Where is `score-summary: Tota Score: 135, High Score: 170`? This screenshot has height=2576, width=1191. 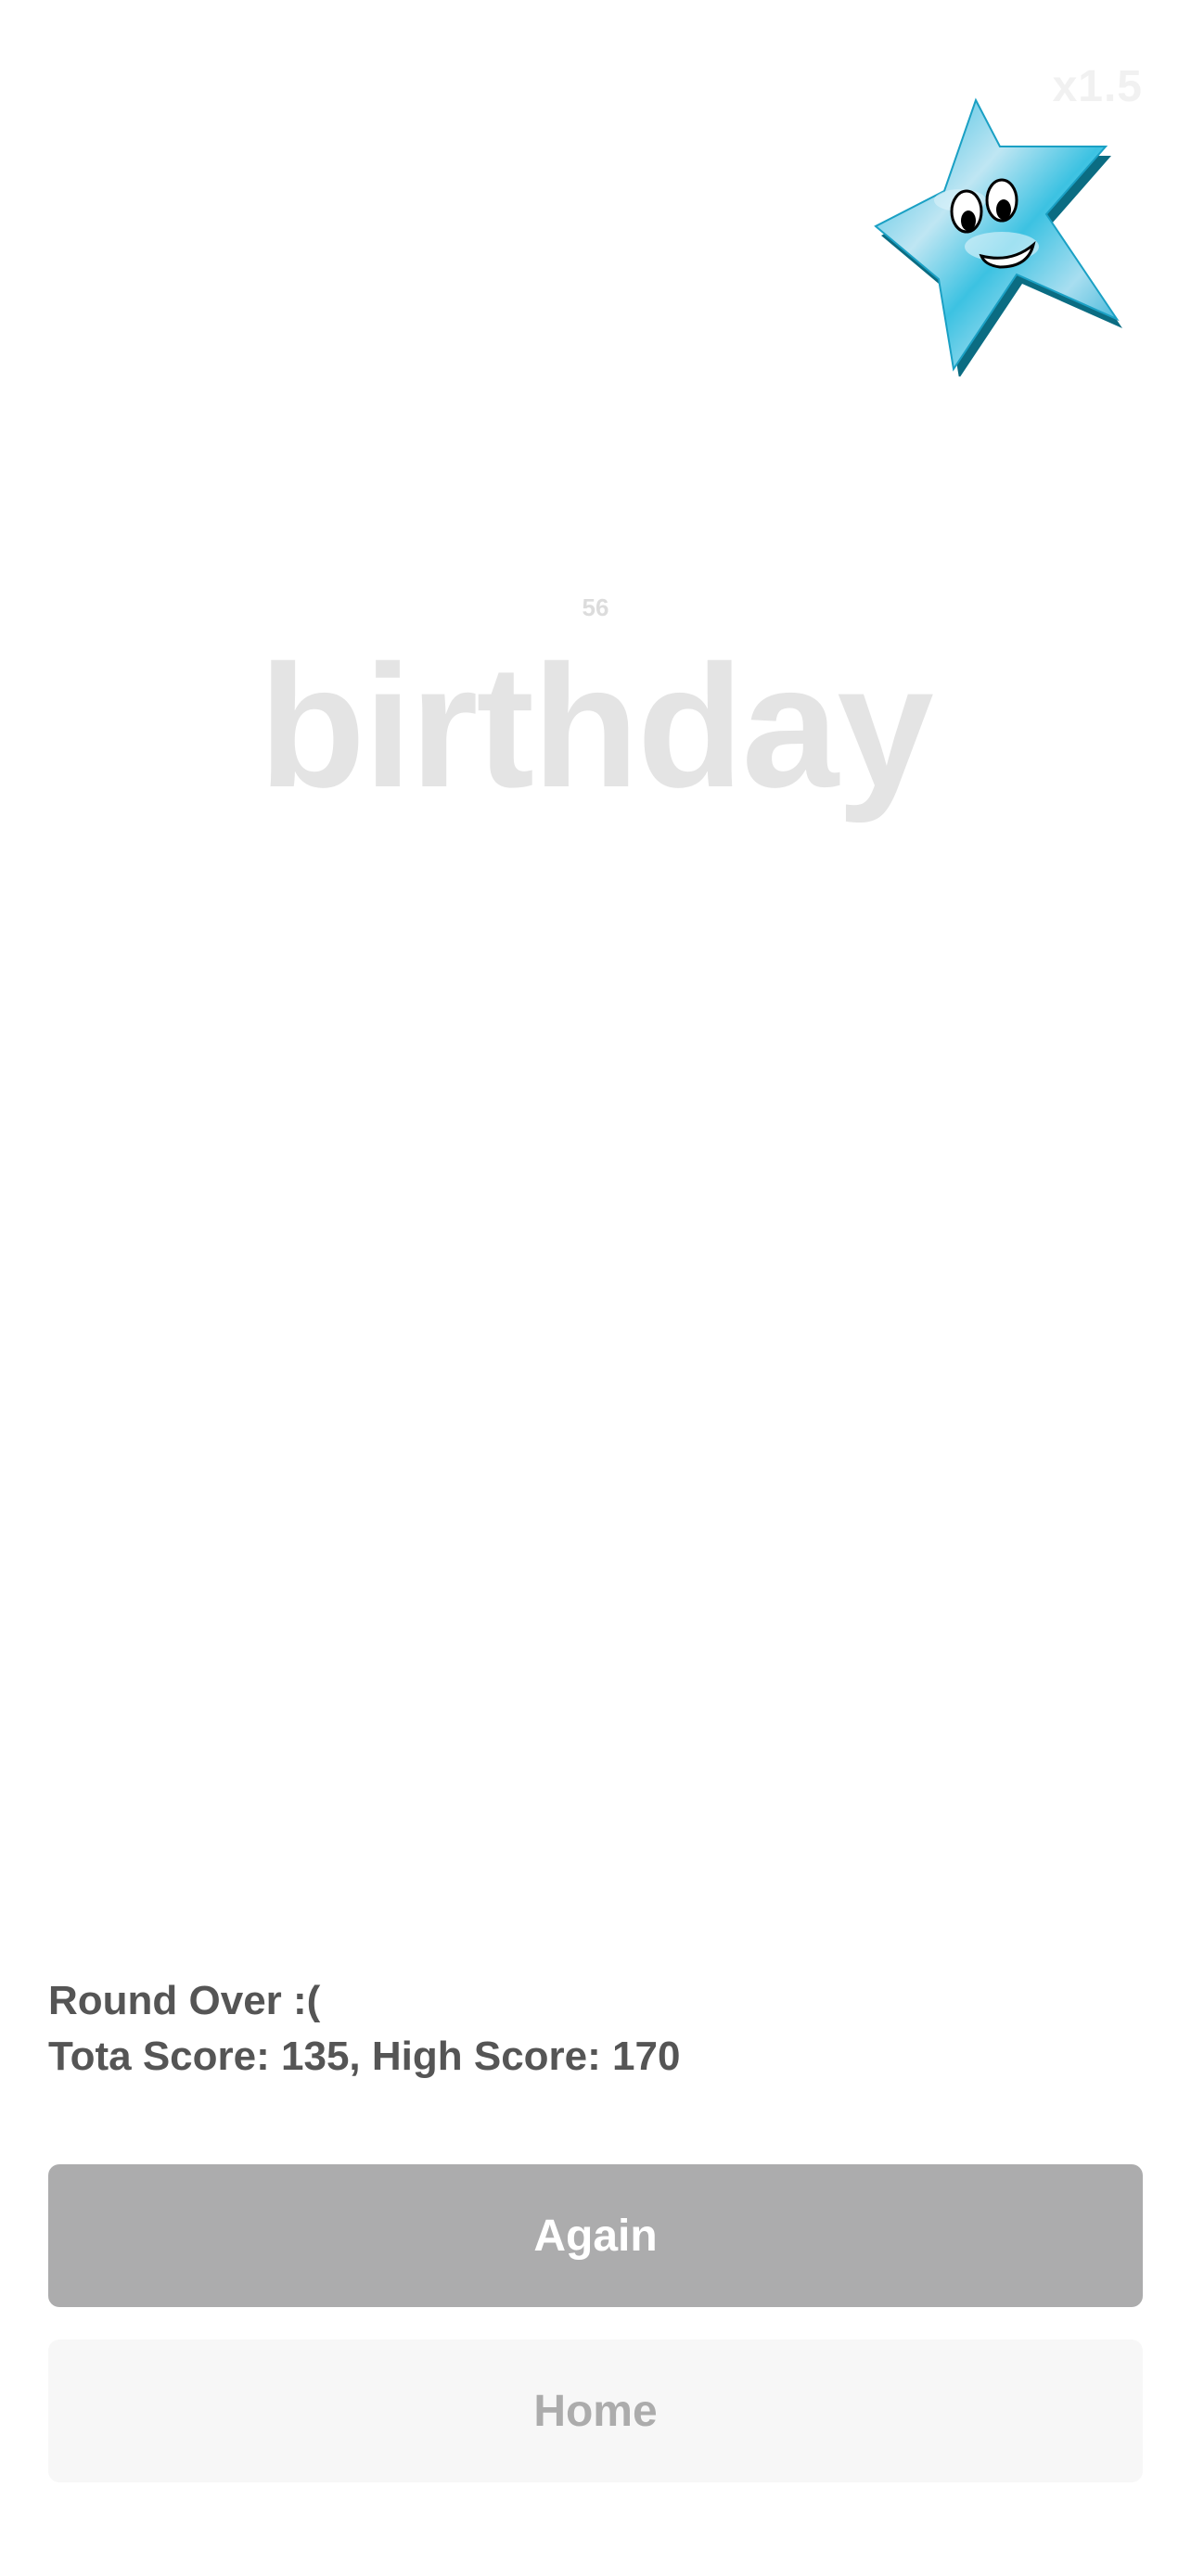 score-summary: Tota Score: 135, High Score: 170 is located at coordinates (364, 2057).